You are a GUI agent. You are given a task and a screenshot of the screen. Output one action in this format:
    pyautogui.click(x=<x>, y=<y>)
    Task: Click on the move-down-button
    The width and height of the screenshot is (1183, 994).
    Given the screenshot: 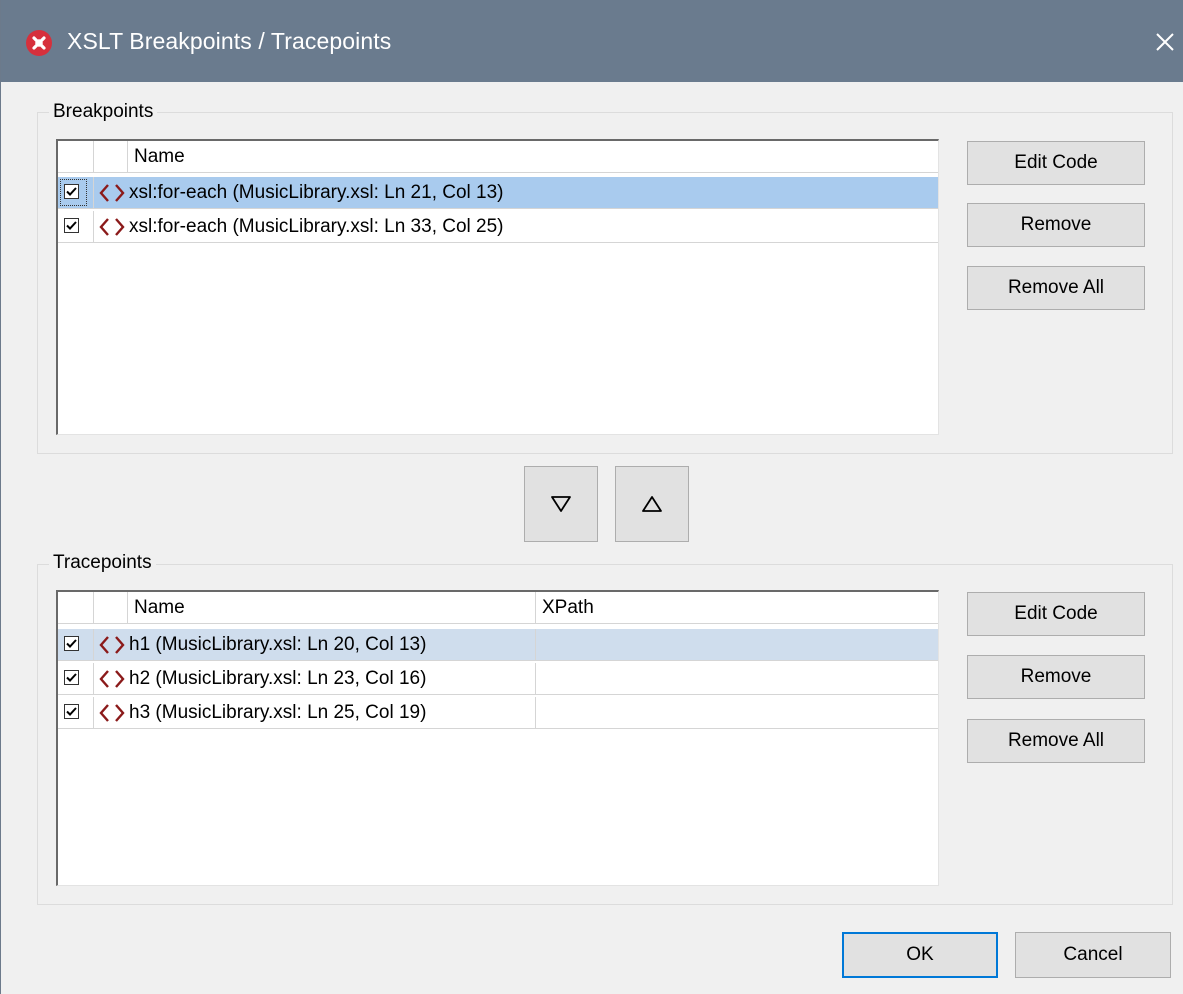 What is the action you would take?
    pyautogui.click(x=561, y=504)
    